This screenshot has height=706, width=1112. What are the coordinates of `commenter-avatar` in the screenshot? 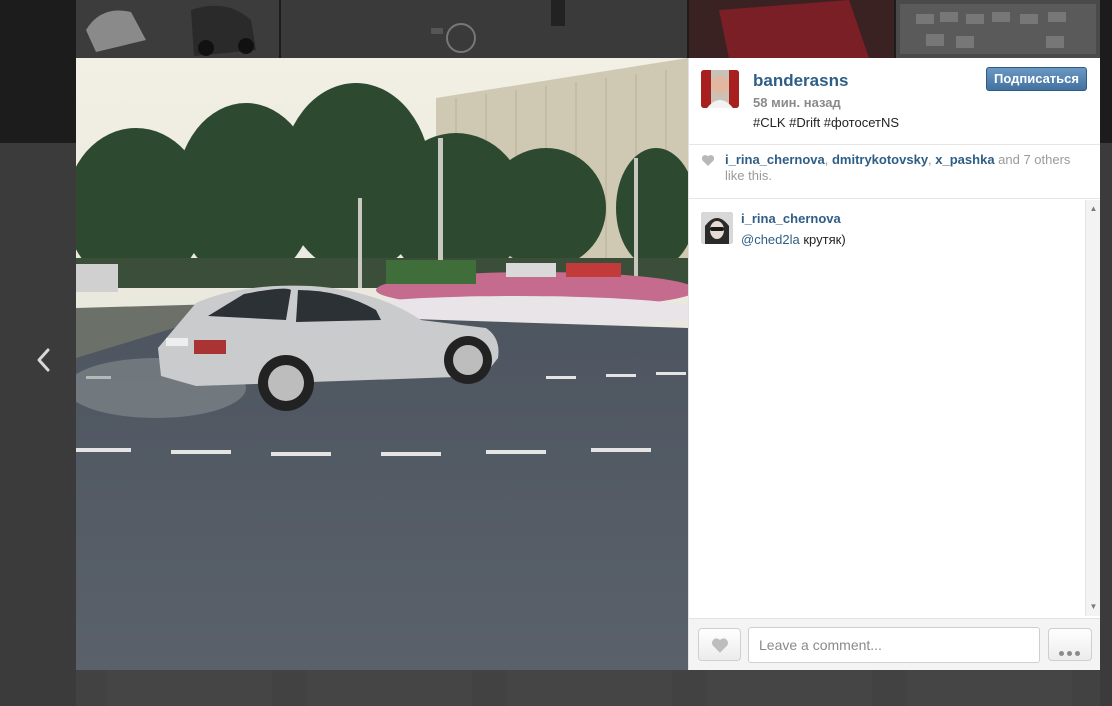 It's located at (717, 228).